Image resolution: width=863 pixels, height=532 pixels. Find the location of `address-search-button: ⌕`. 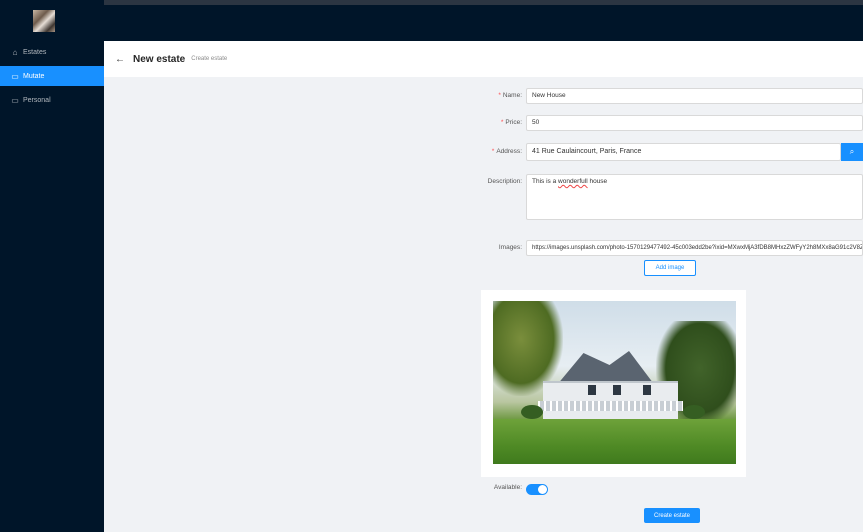

address-search-button: ⌕ is located at coordinates (852, 152).